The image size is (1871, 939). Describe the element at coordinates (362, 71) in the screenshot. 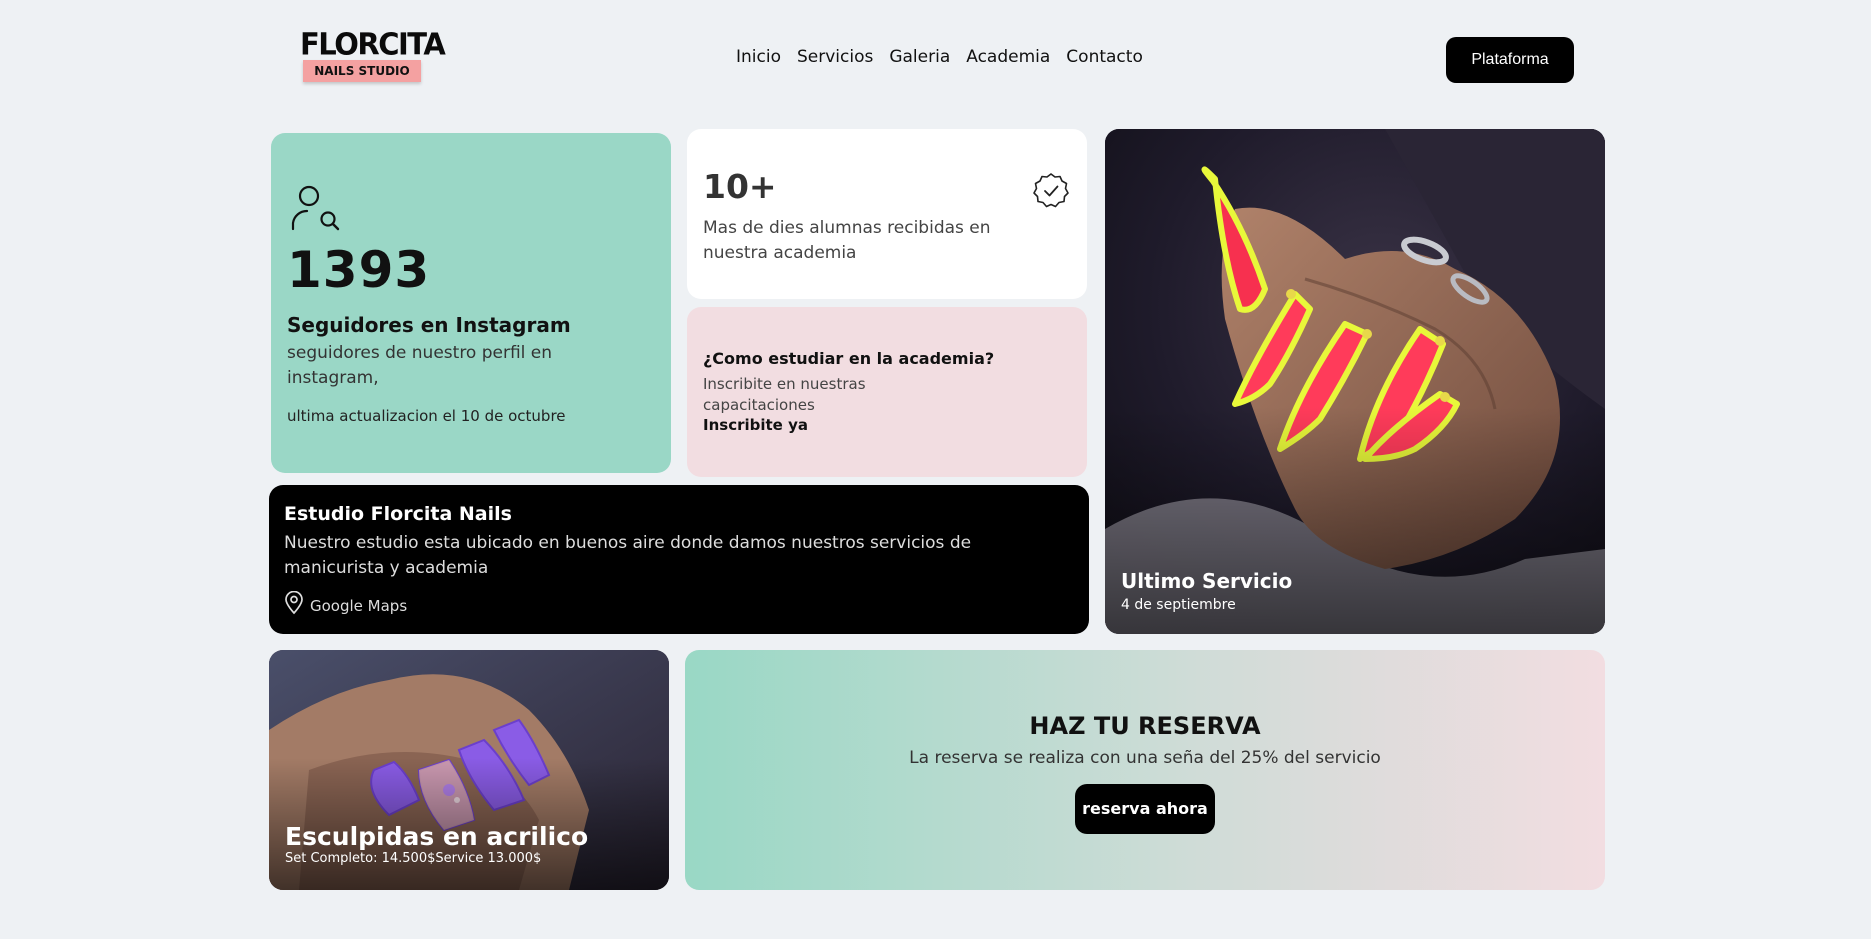

I see `logo-tagline: NAILS STUDIO` at that location.